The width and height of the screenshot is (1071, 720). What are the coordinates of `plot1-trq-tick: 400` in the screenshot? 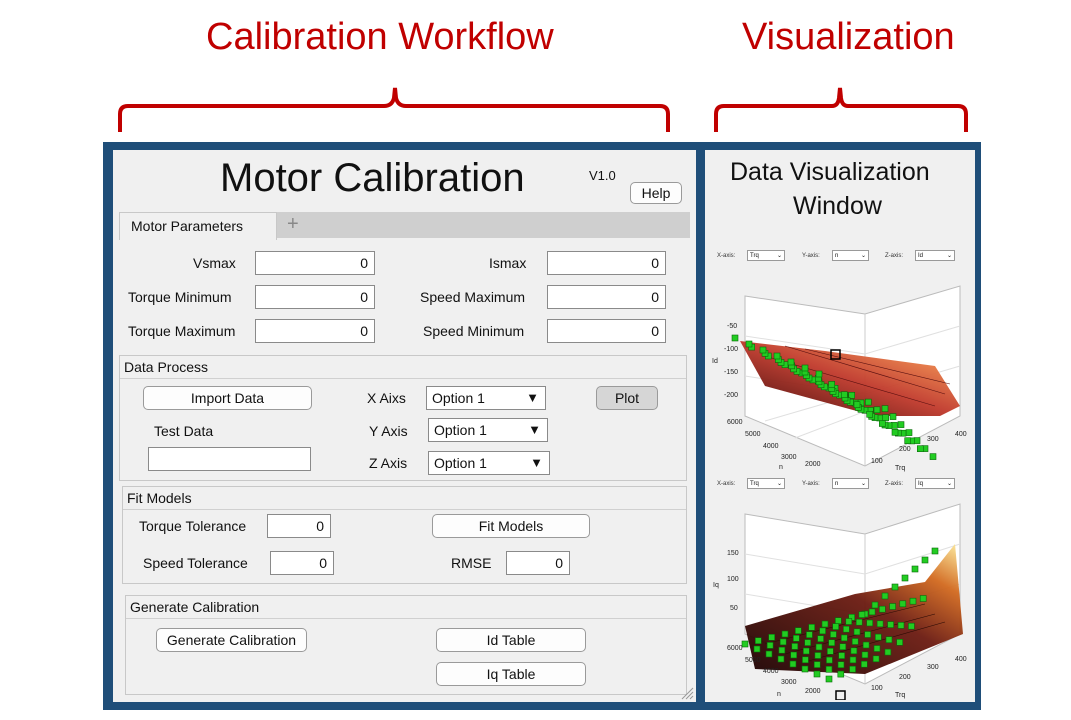 It's located at (961, 434).